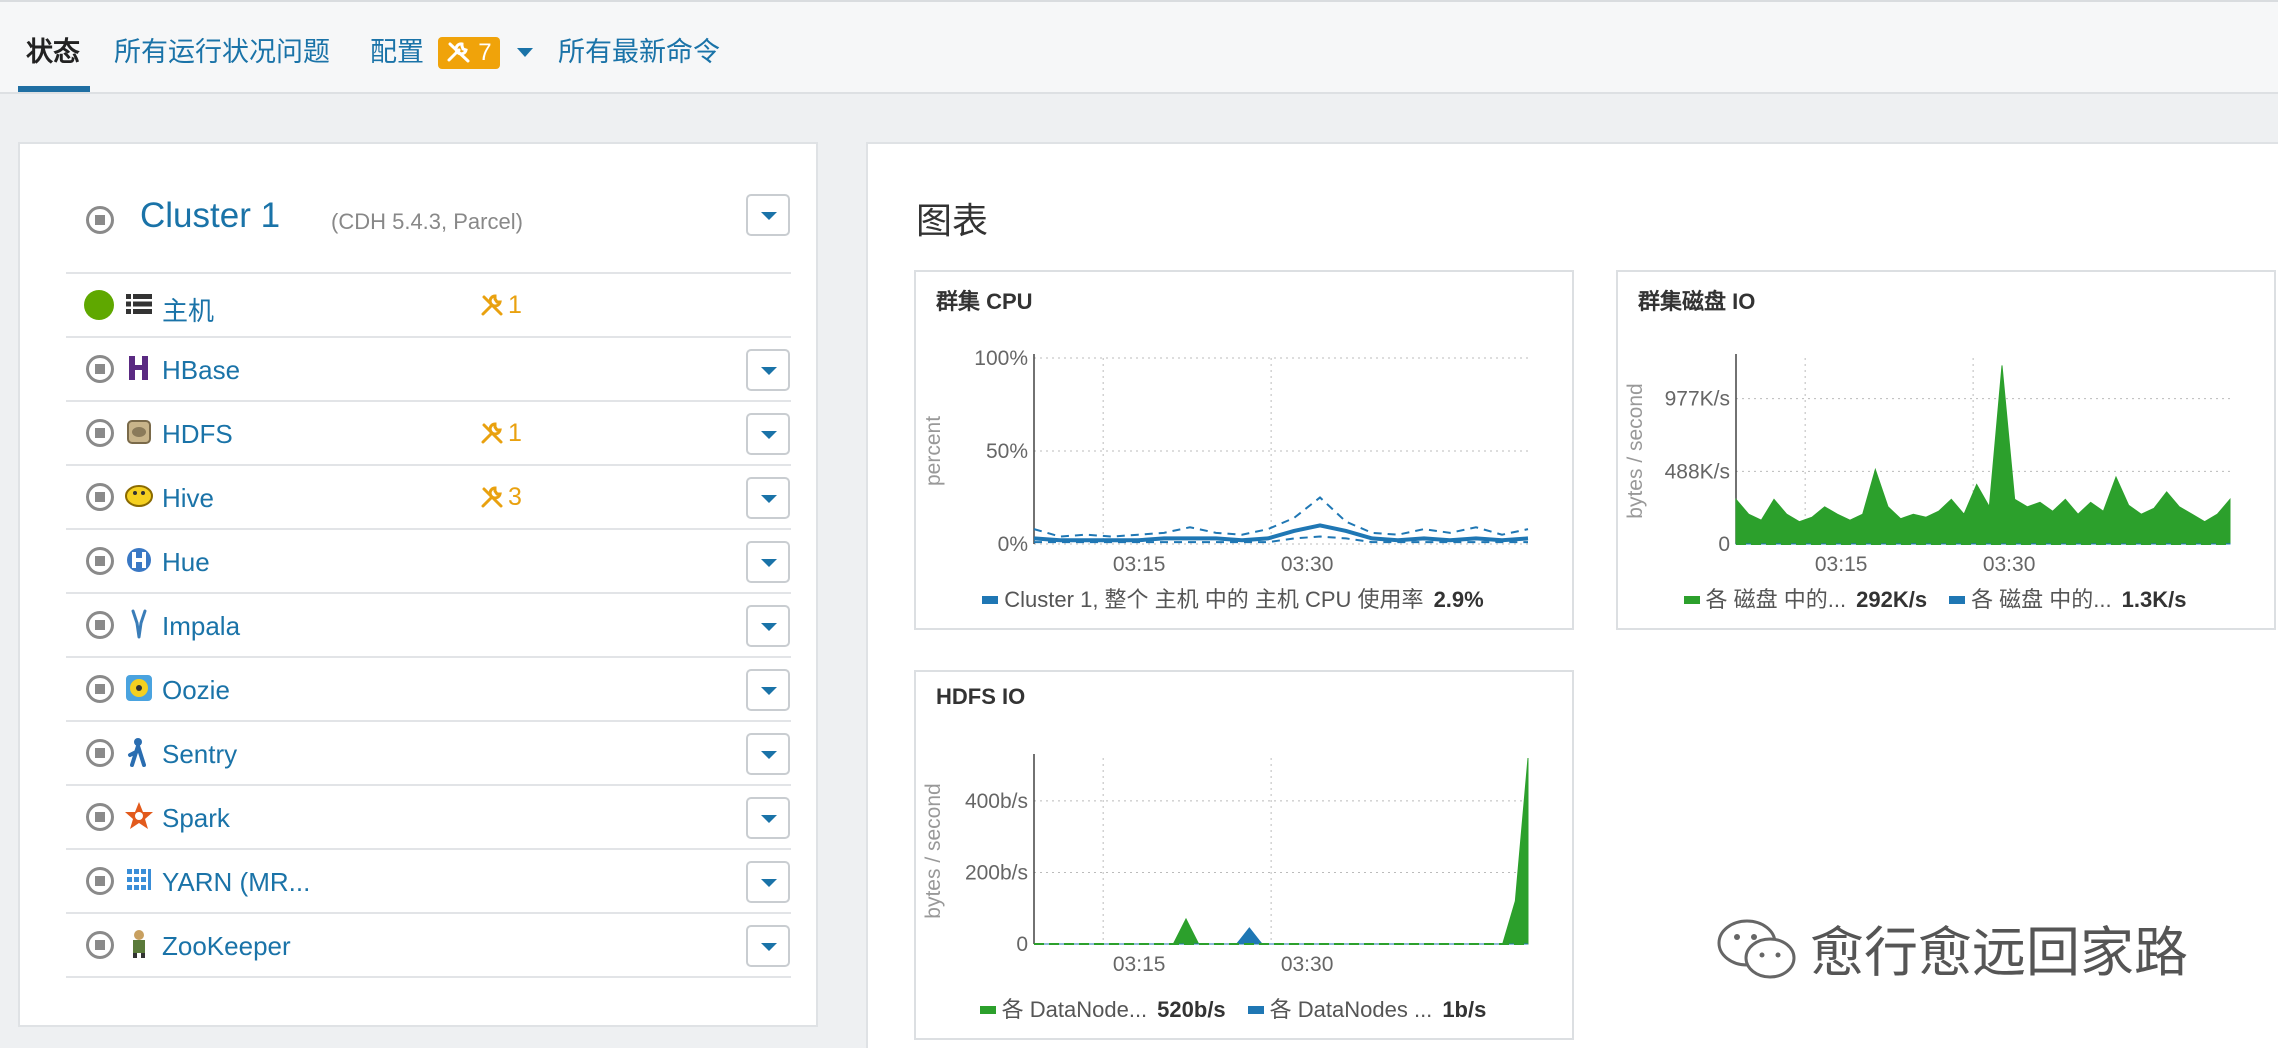  I want to click on service-name-link: HBase, so click(201, 370).